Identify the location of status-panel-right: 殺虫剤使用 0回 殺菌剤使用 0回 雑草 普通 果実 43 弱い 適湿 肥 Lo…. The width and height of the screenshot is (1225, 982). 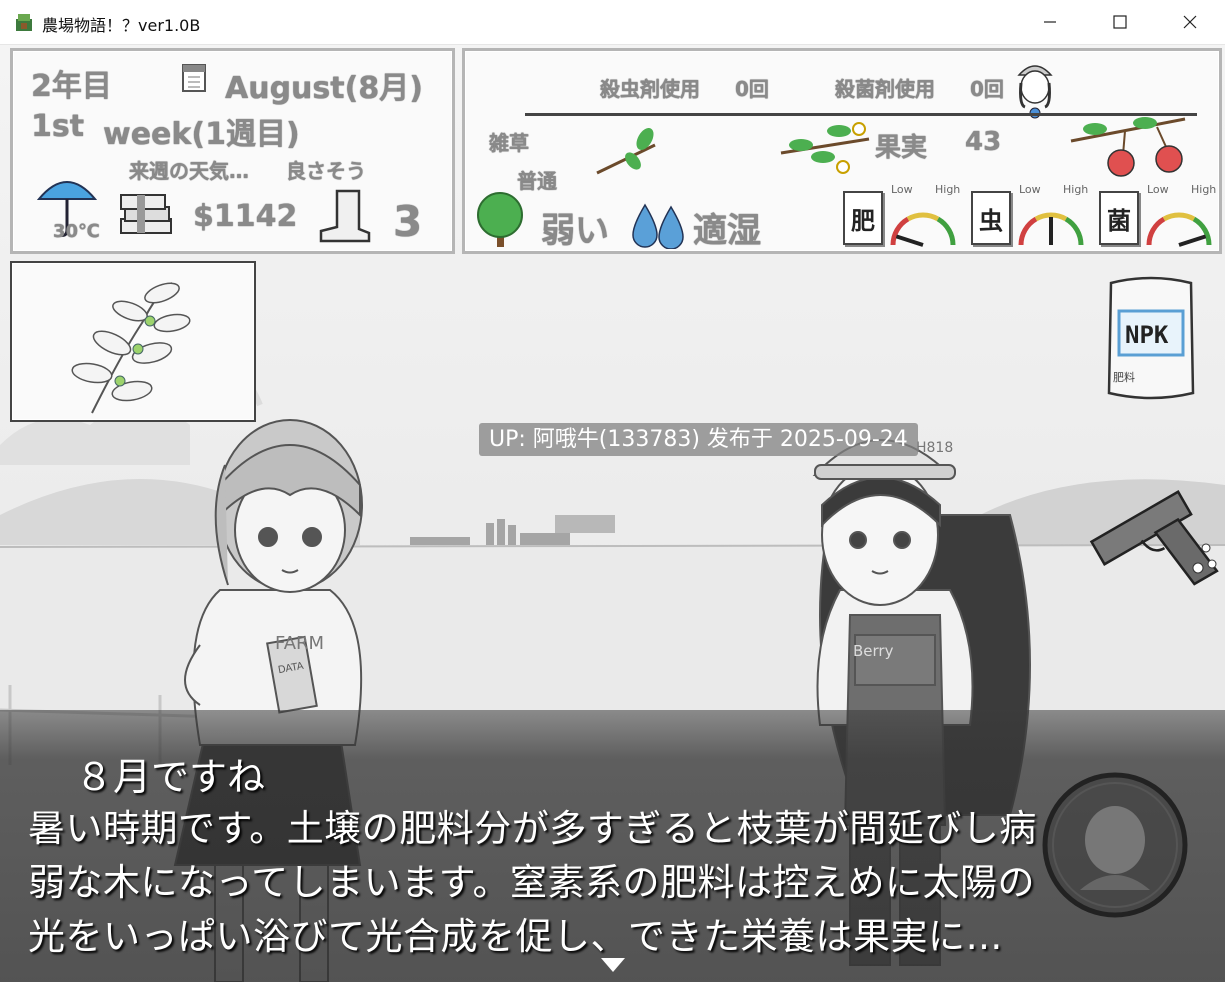
(842, 151).